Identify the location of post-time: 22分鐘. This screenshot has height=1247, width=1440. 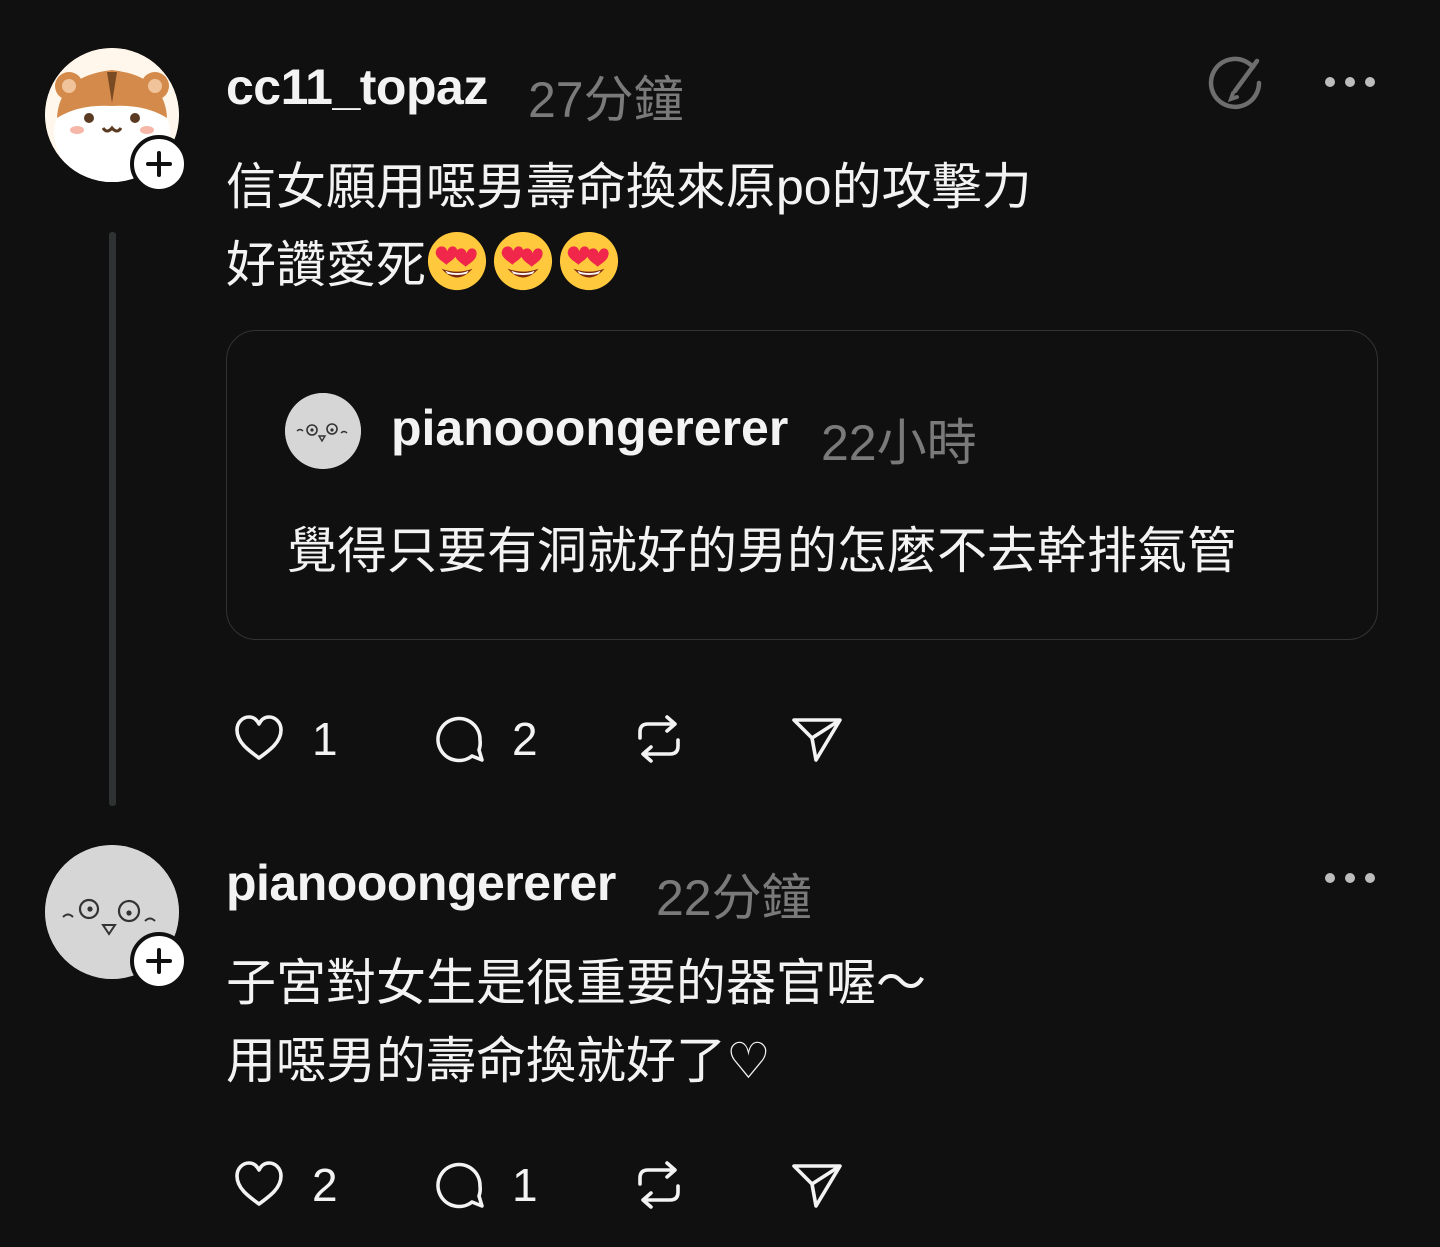
(734, 898).